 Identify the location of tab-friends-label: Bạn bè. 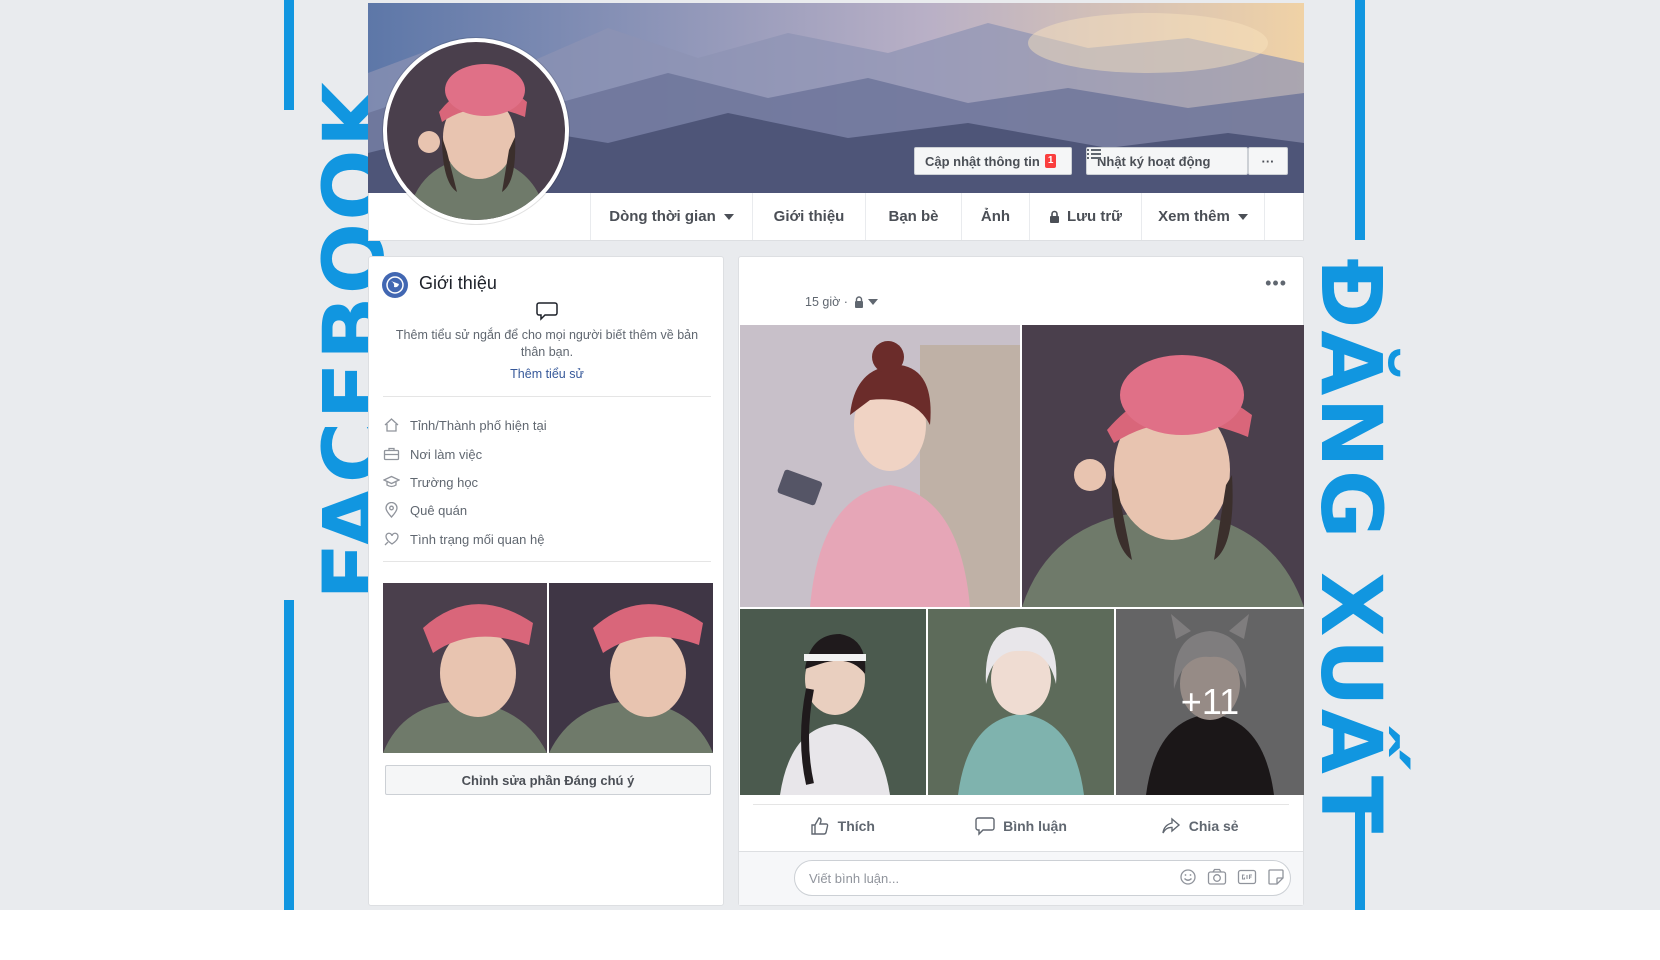
(913, 216).